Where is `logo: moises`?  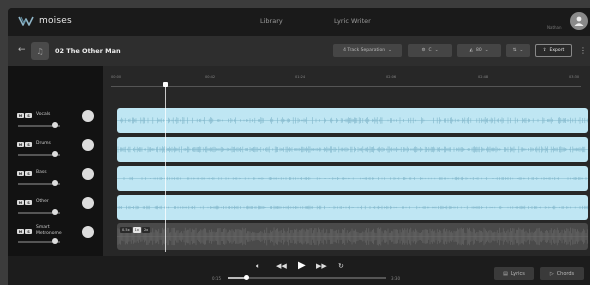 logo: moises is located at coordinates (45, 21).